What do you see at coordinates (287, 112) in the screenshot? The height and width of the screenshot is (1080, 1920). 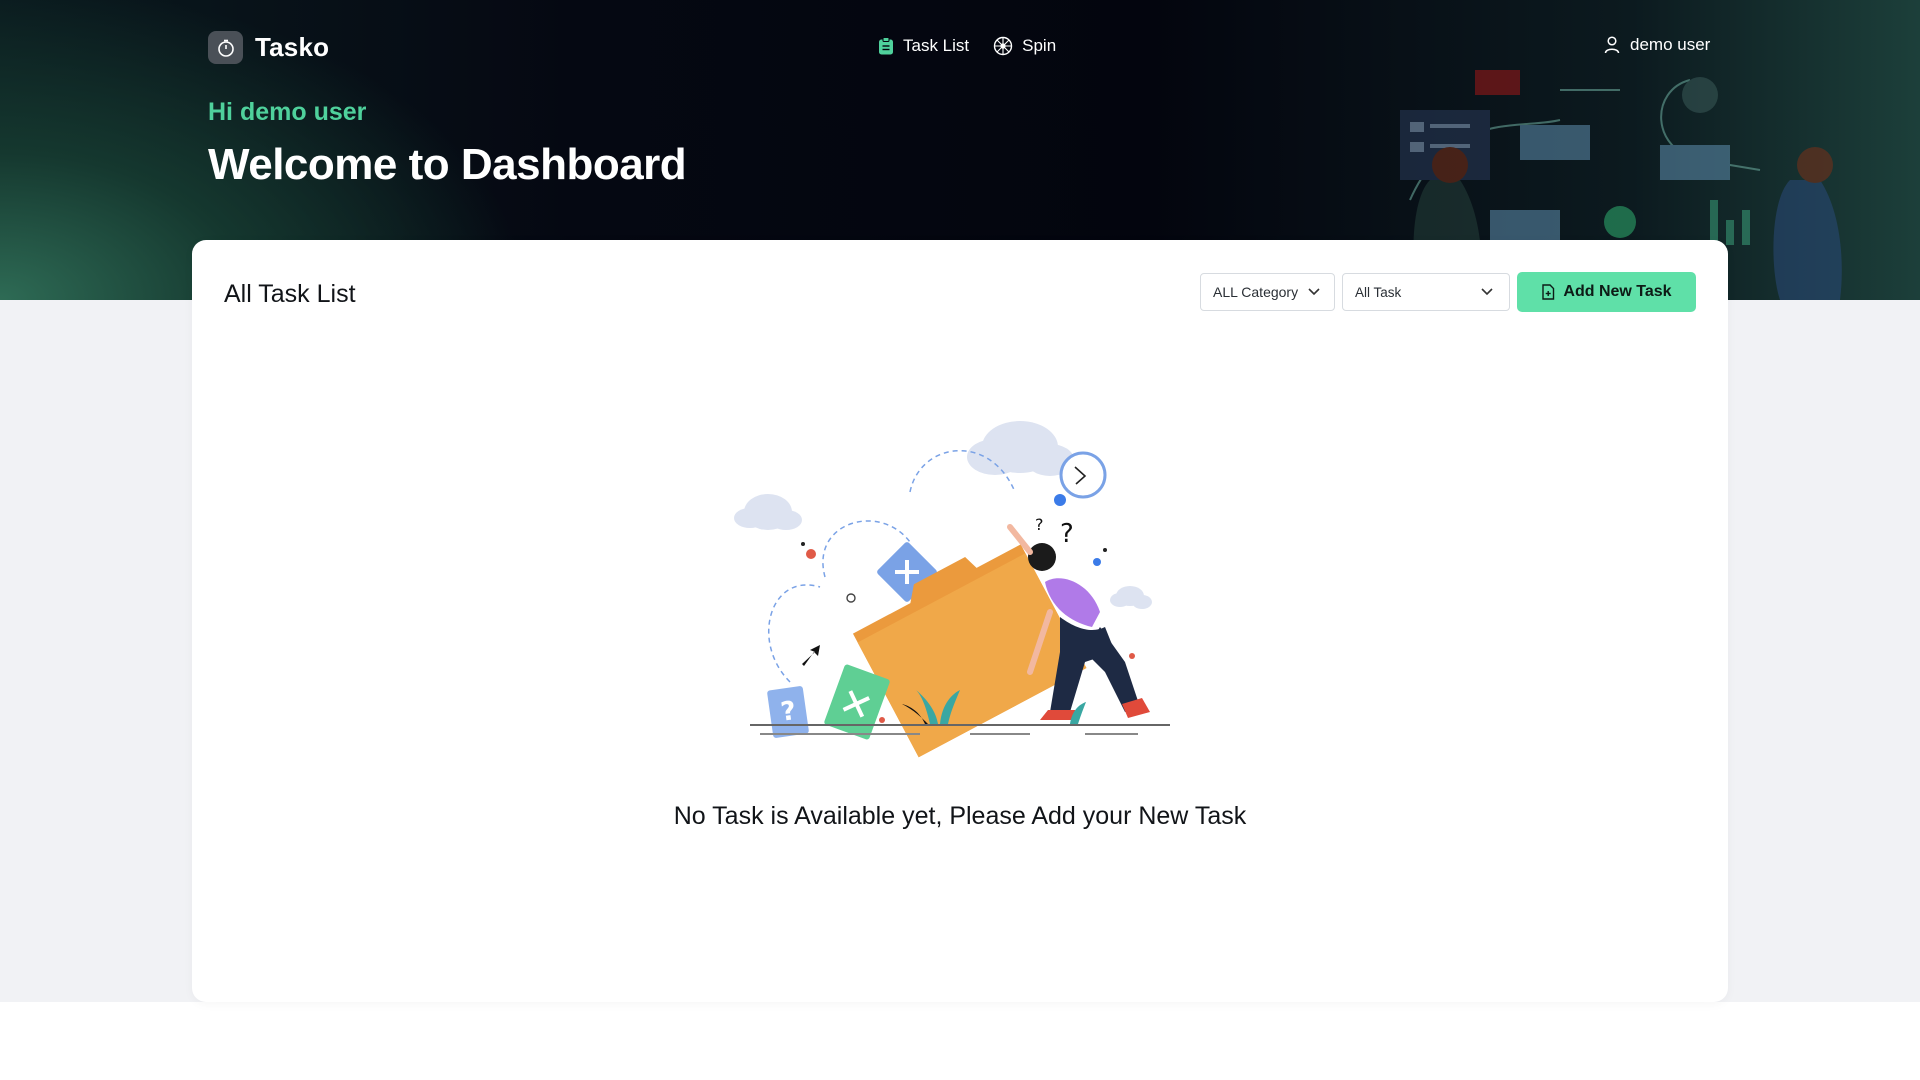 I see `greeting: Hi demo user` at bounding box center [287, 112].